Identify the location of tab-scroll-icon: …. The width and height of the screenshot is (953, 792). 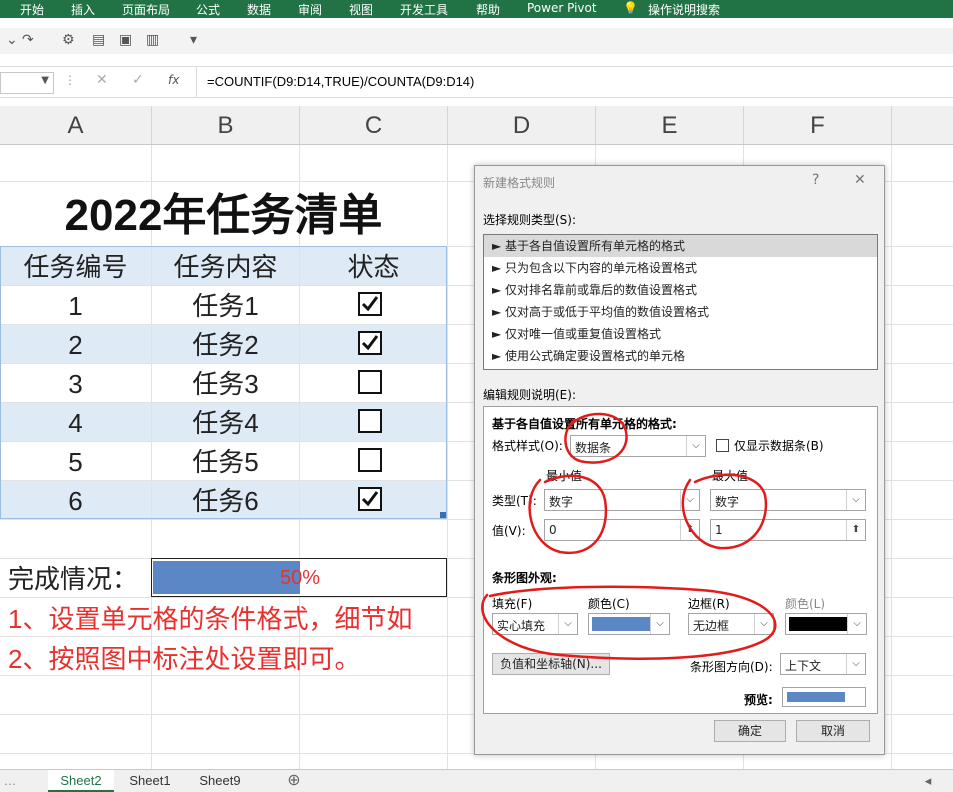
(10, 781).